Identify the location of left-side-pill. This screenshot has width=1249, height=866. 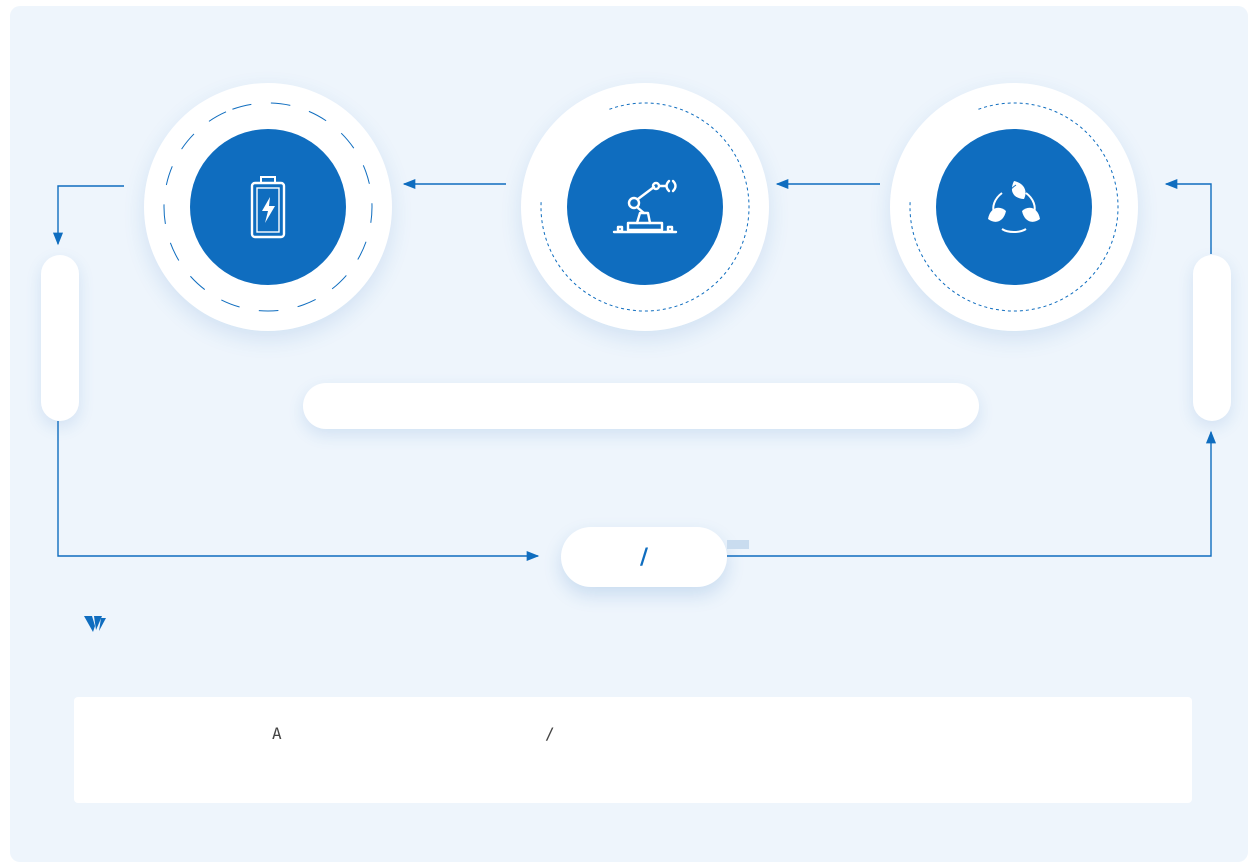
(60, 338).